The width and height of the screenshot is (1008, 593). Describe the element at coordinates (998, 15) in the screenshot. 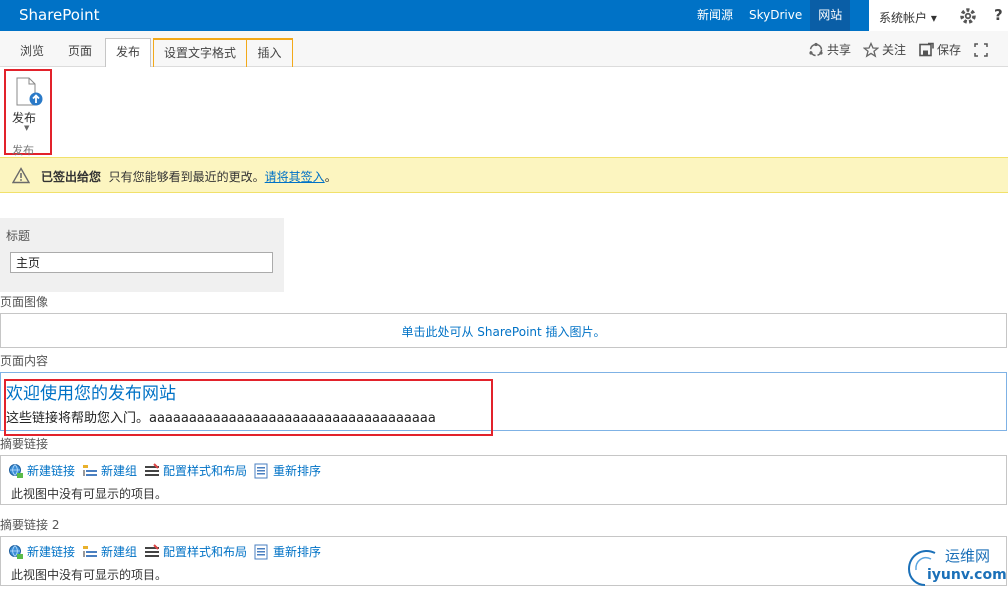

I see `help-icon: ?` at that location.